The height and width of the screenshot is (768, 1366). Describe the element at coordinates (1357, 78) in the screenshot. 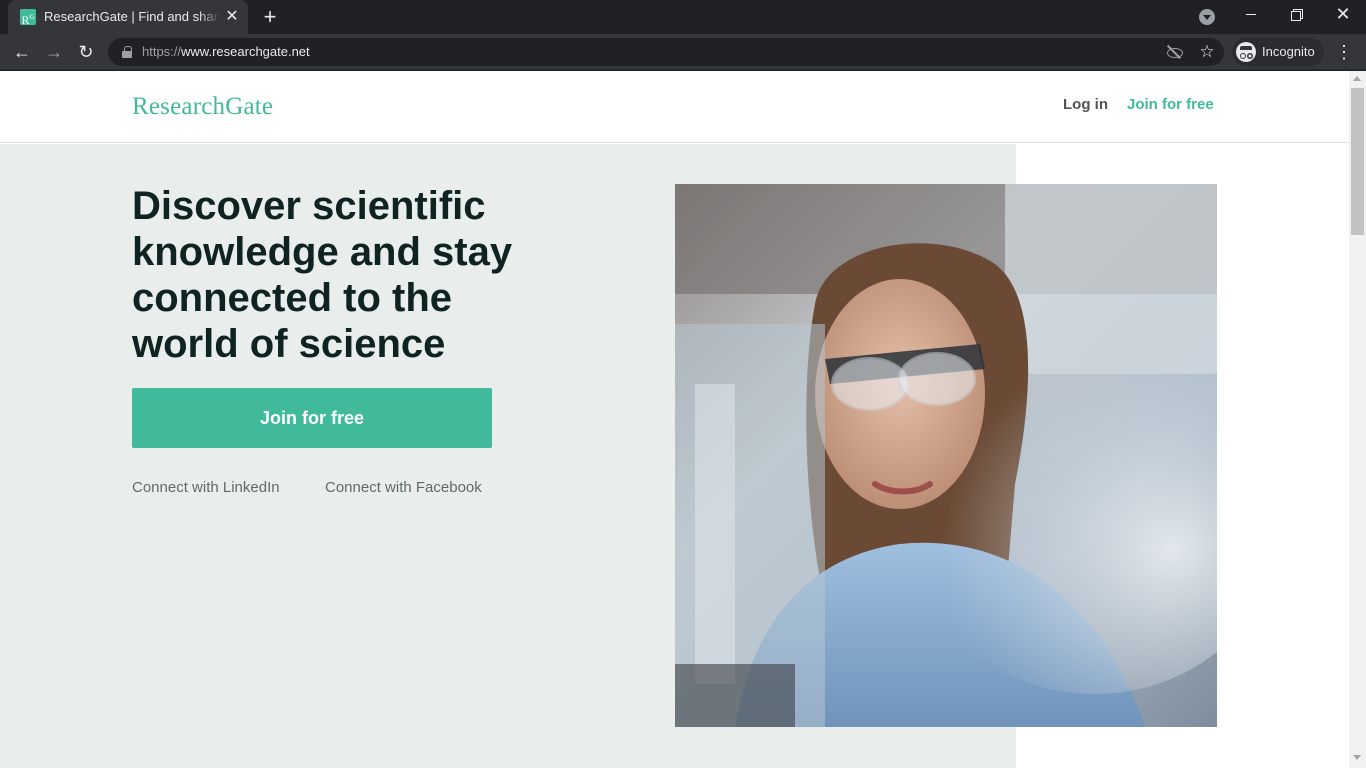

I see `scroll-up-icon` at that location.